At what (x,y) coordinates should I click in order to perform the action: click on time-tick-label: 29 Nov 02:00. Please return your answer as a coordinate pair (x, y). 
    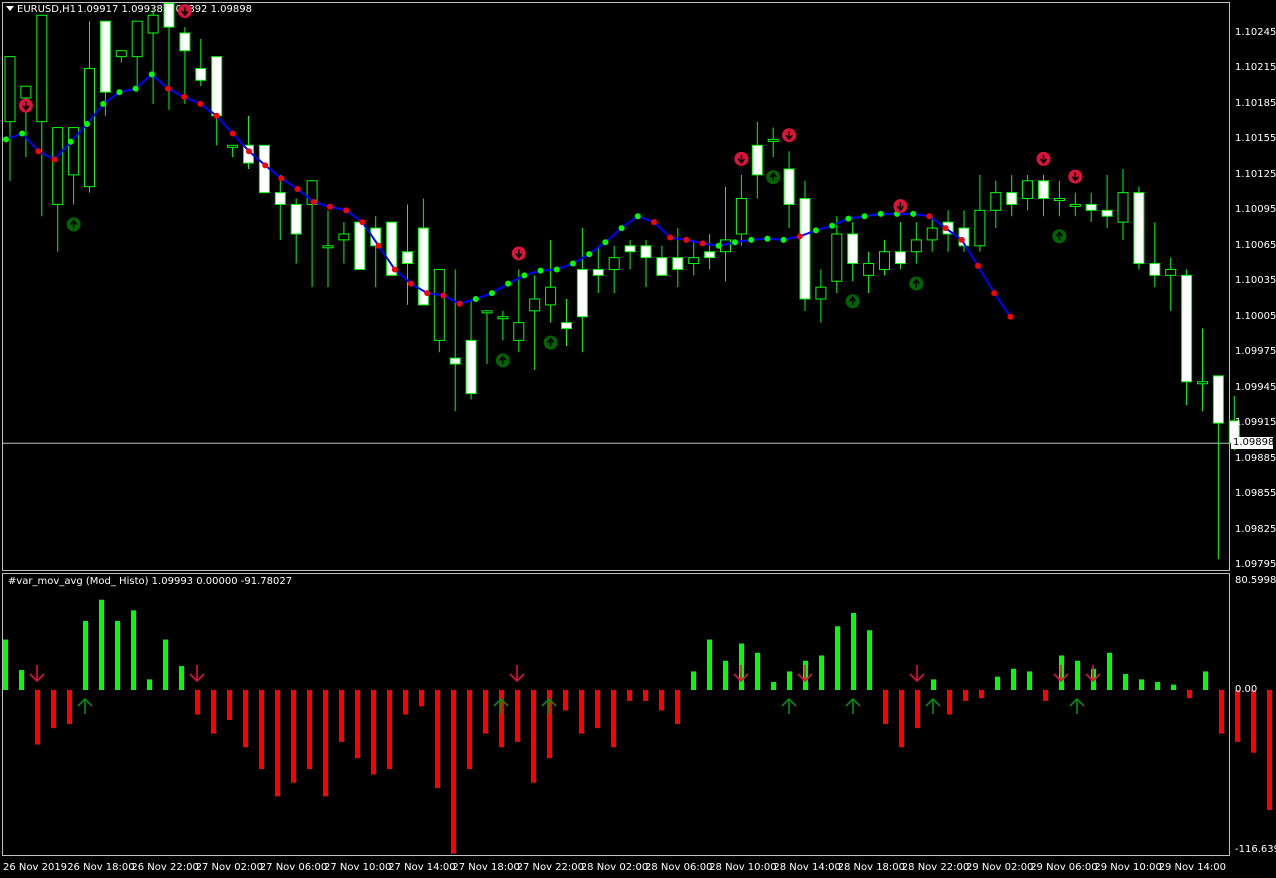
    Looking at the image, I should click on (1000, 867).